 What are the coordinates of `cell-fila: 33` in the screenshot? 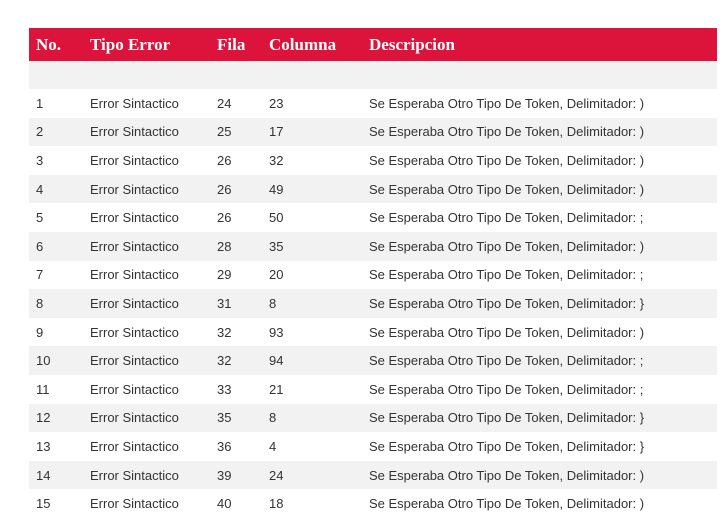 It's located at (224, 389).